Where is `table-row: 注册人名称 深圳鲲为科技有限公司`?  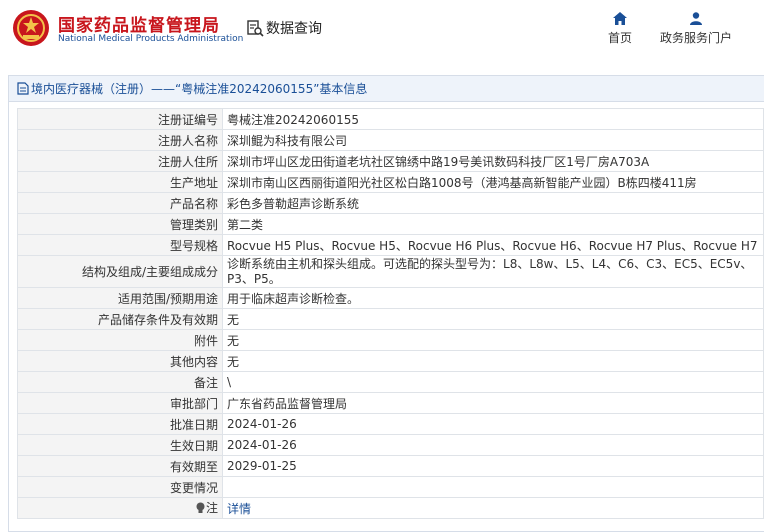 table-row: 注册人名称 深圳鲲为科技有限公司 is located at coordinates (390, 140).